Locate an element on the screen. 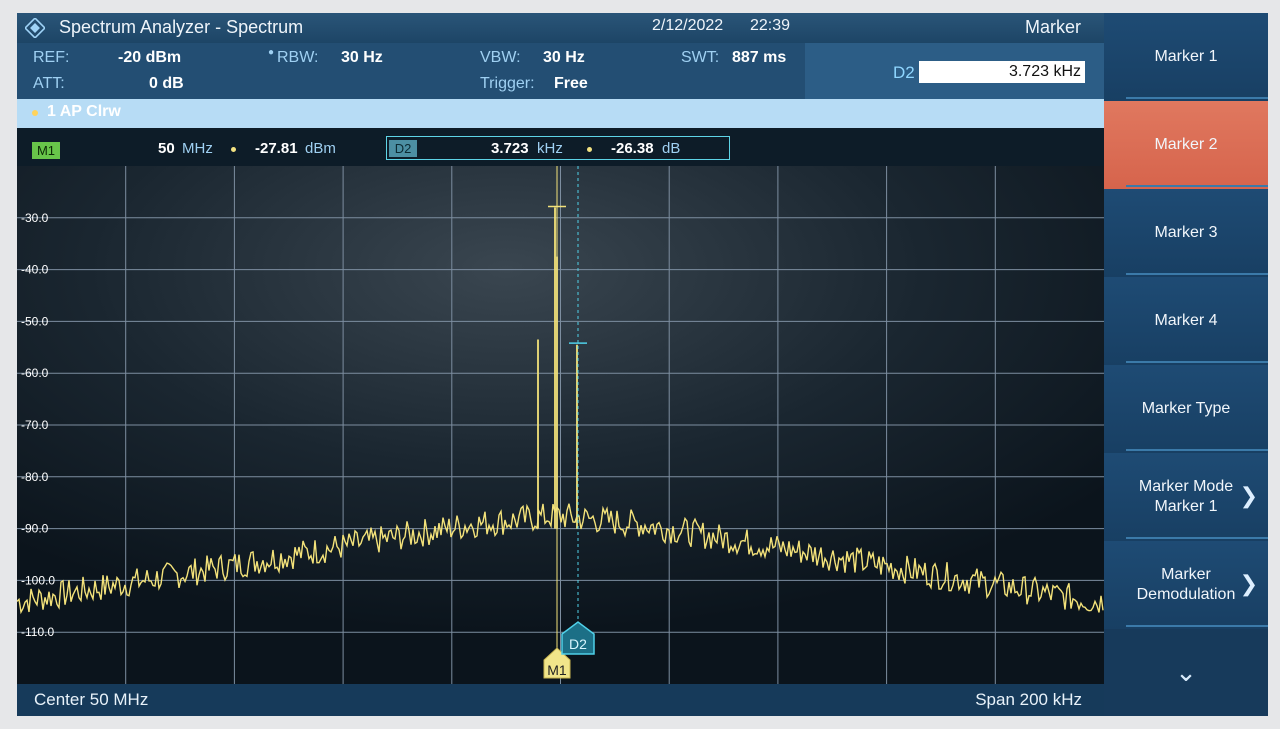 This screenshot has width=1280, height=729. softkey-marker-type: Marker Type is located at coordinates (1186, 409).